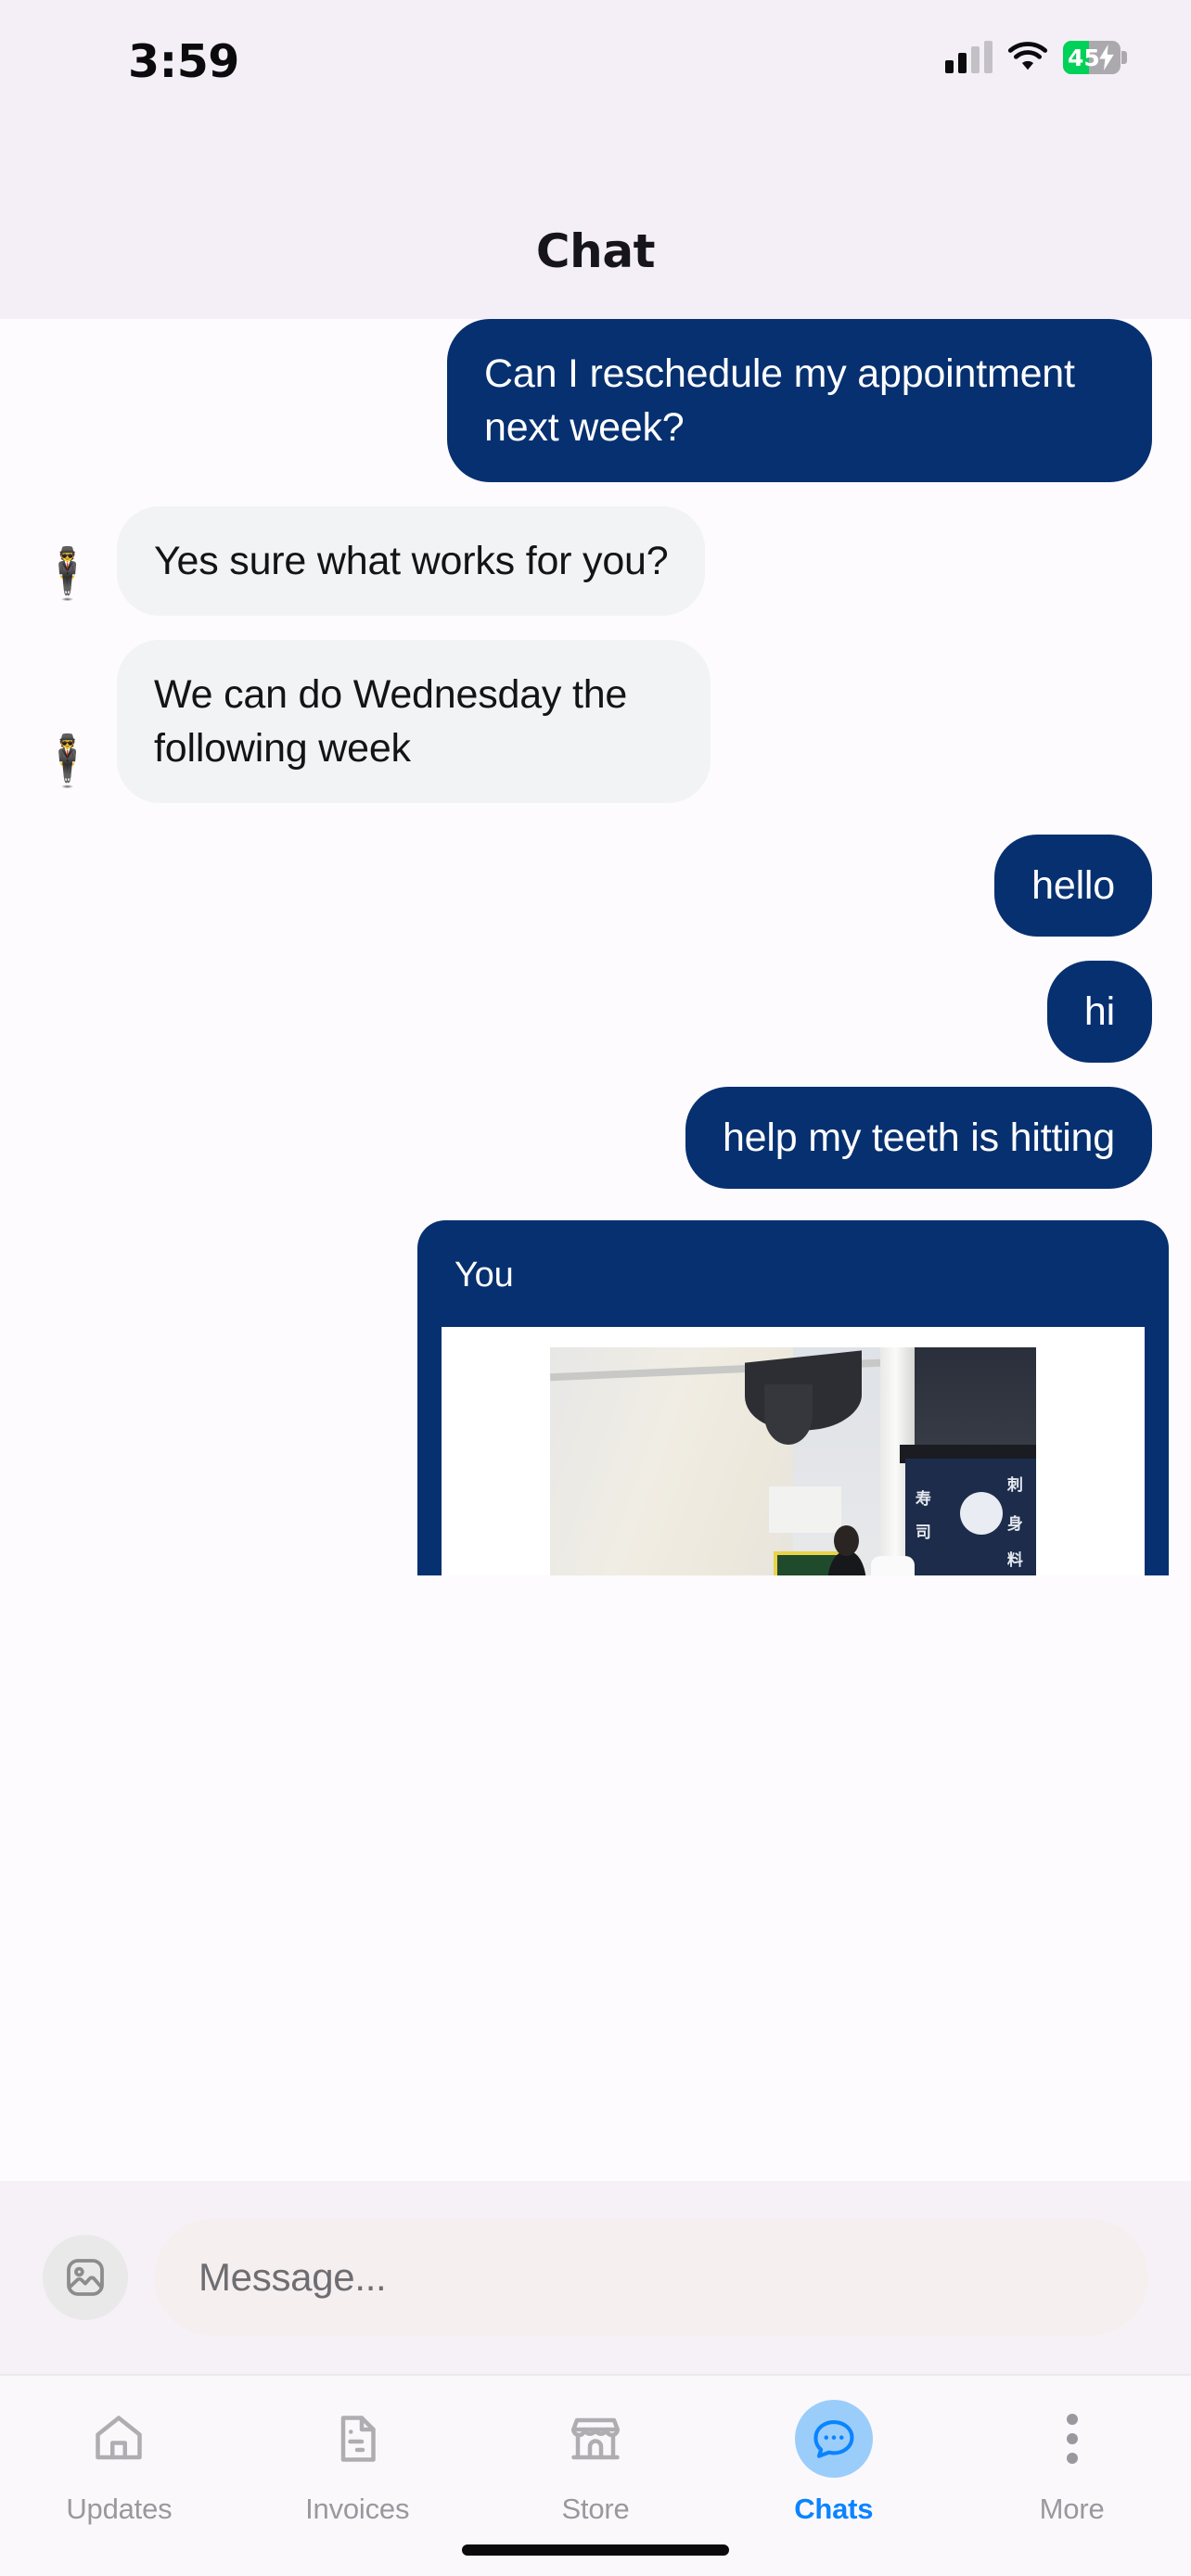 This screenshot has width=1191, height=2576. I want to click on image-attachment-frame: 寿司 刺身料, so click(793, 1451).